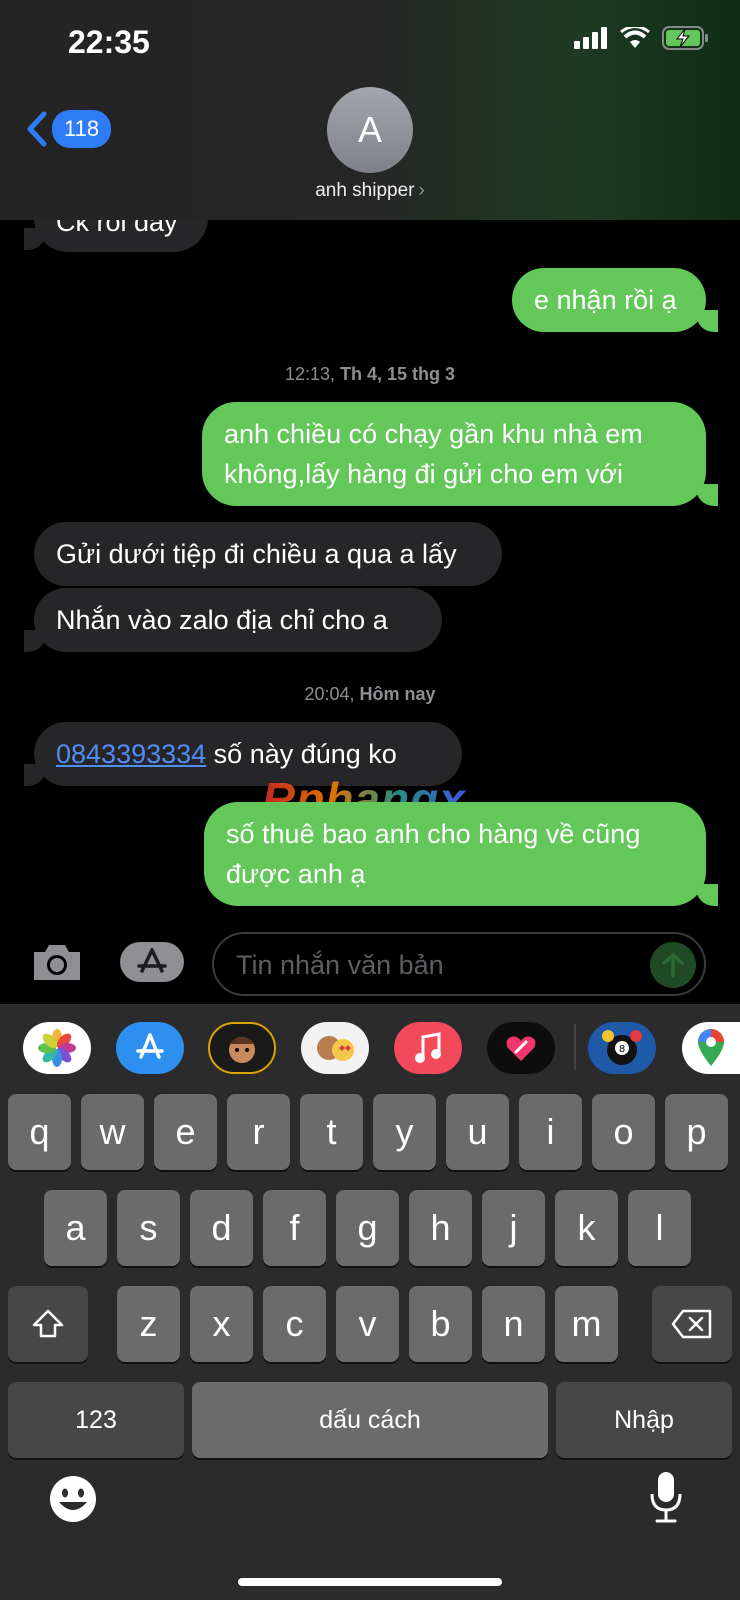 This screenshot has width=740, height=1600. Describe the element at coordinates (644, 1420) in the screenshot. I see `return-key: Nhập` at that location.